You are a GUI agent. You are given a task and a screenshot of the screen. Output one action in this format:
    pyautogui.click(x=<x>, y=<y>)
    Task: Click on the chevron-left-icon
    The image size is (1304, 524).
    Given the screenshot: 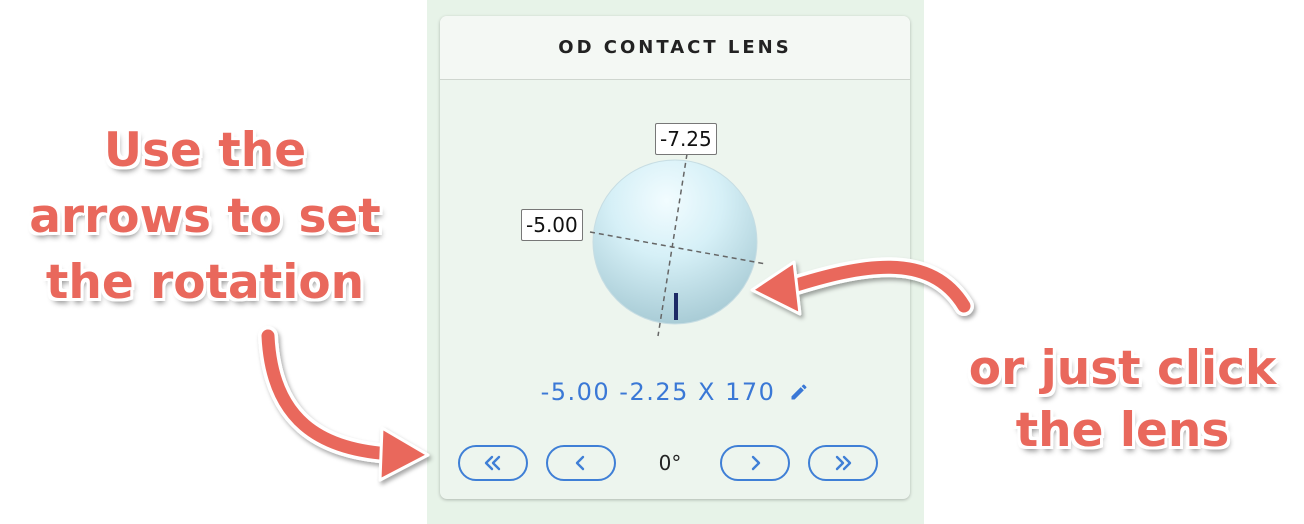 What is the action you would take?
    pyautogui.click(x=580, y=463)
    